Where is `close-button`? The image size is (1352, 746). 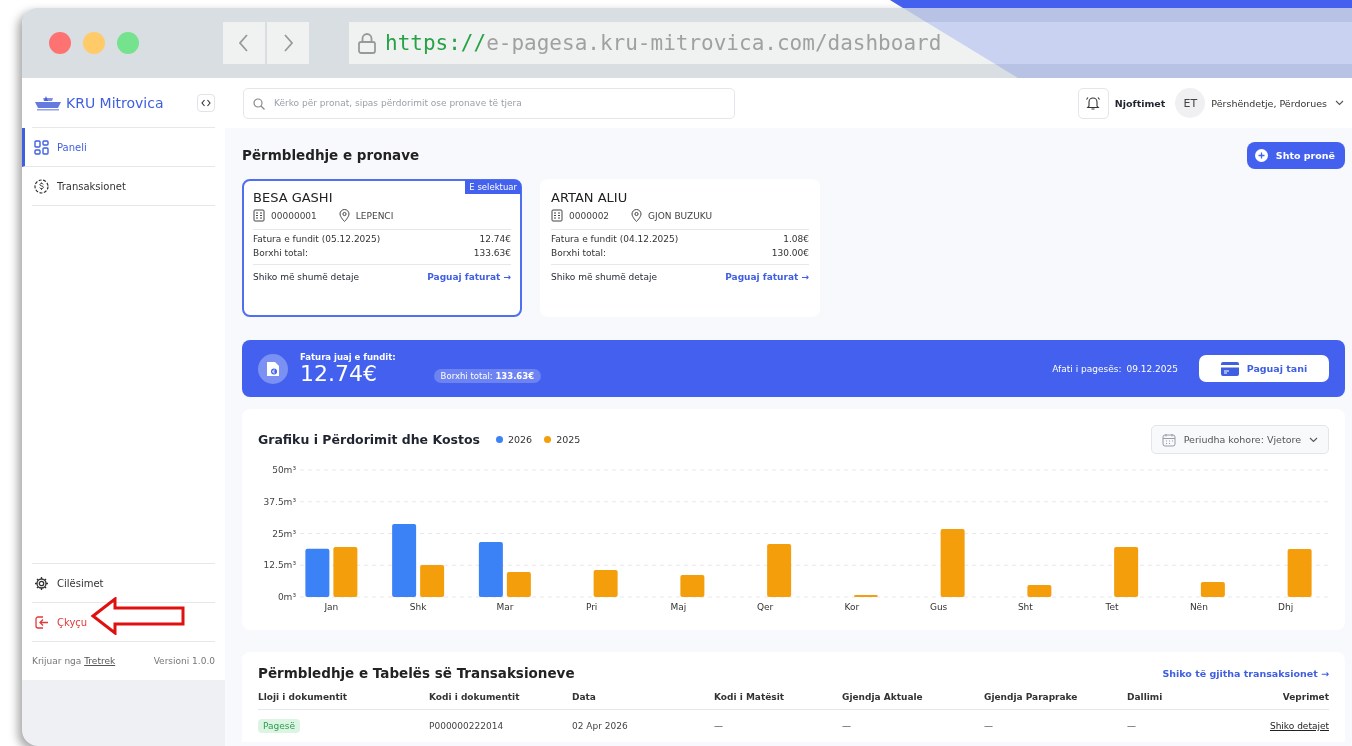 close-button is located at coordinates (60, 43).